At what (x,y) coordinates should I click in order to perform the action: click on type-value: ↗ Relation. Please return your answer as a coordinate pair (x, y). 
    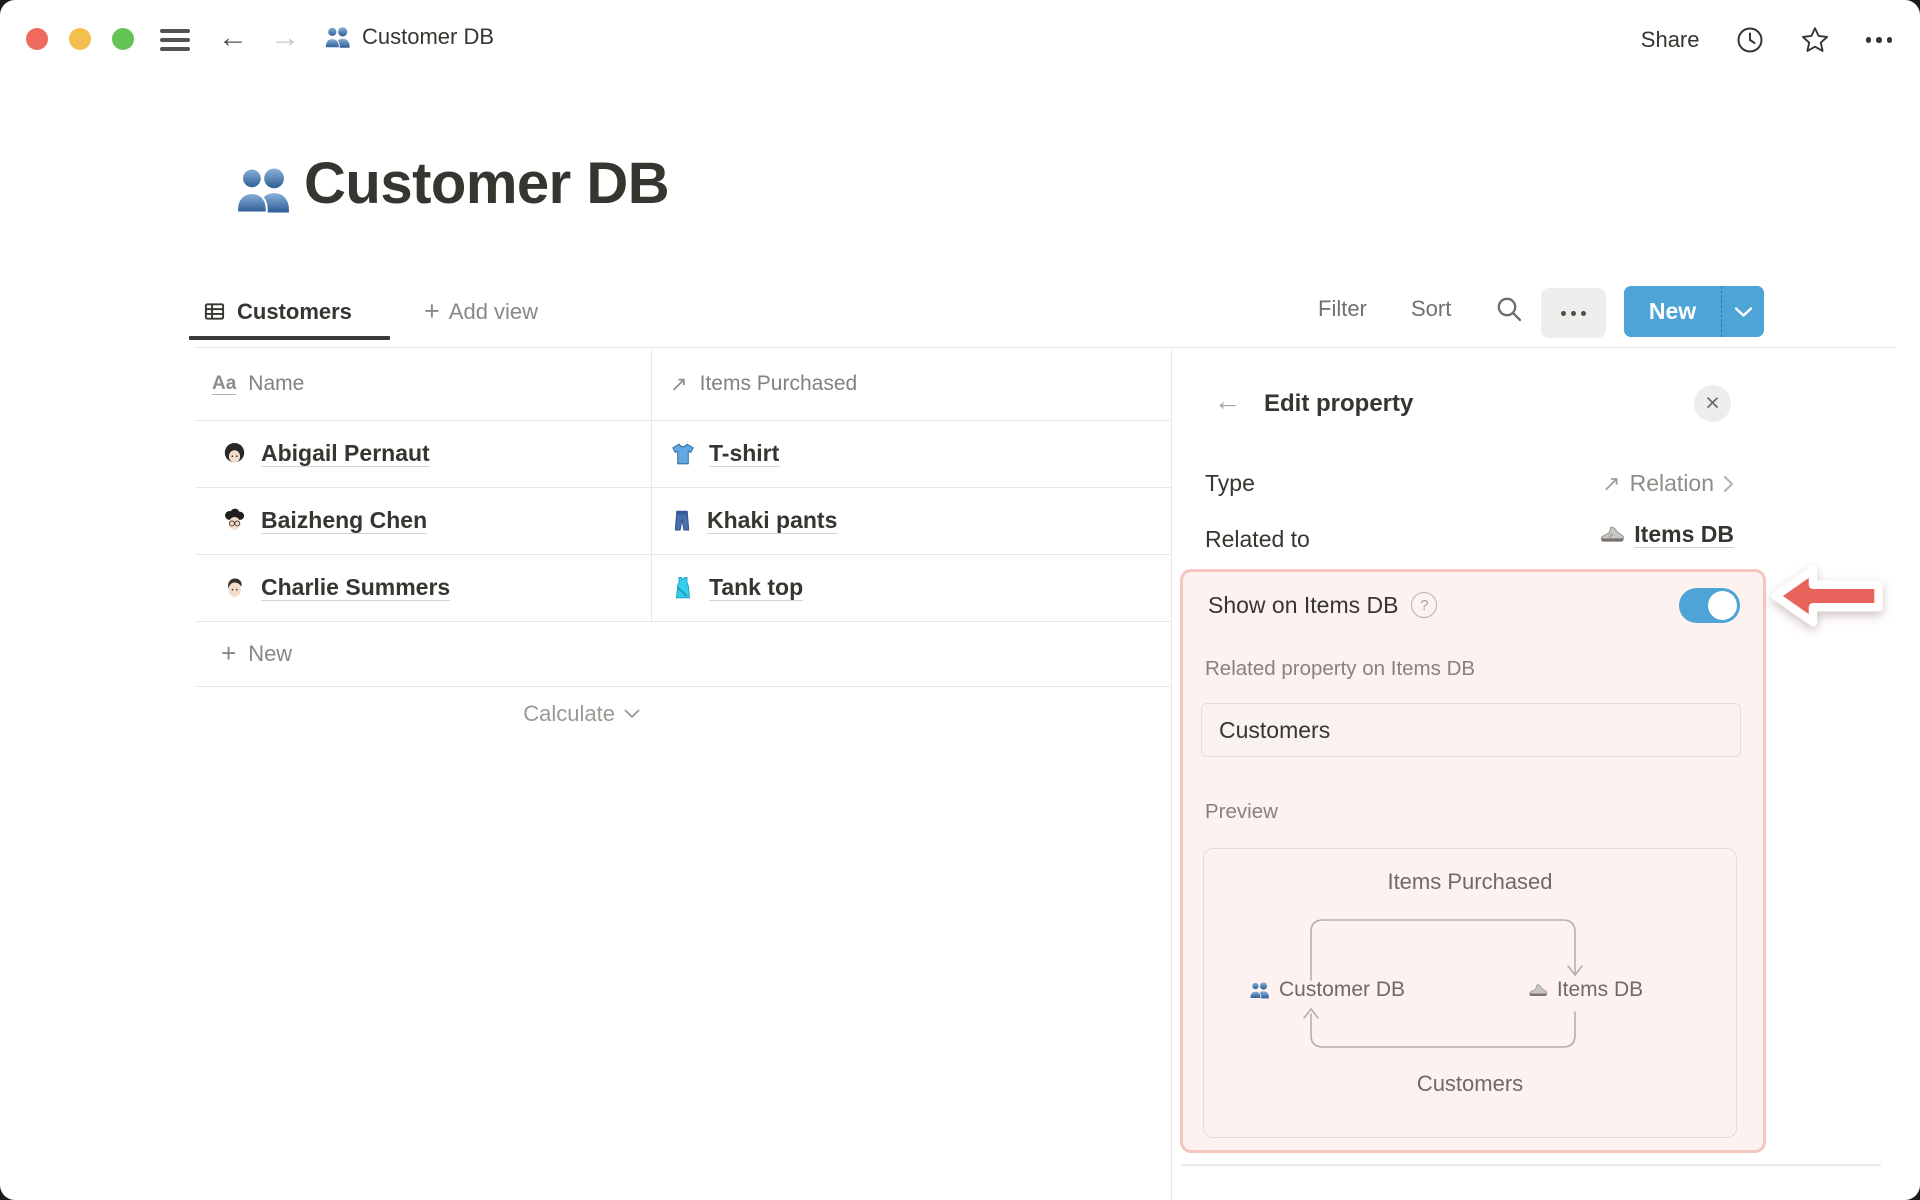
    Looking at the image, I should click on (1567, 483).